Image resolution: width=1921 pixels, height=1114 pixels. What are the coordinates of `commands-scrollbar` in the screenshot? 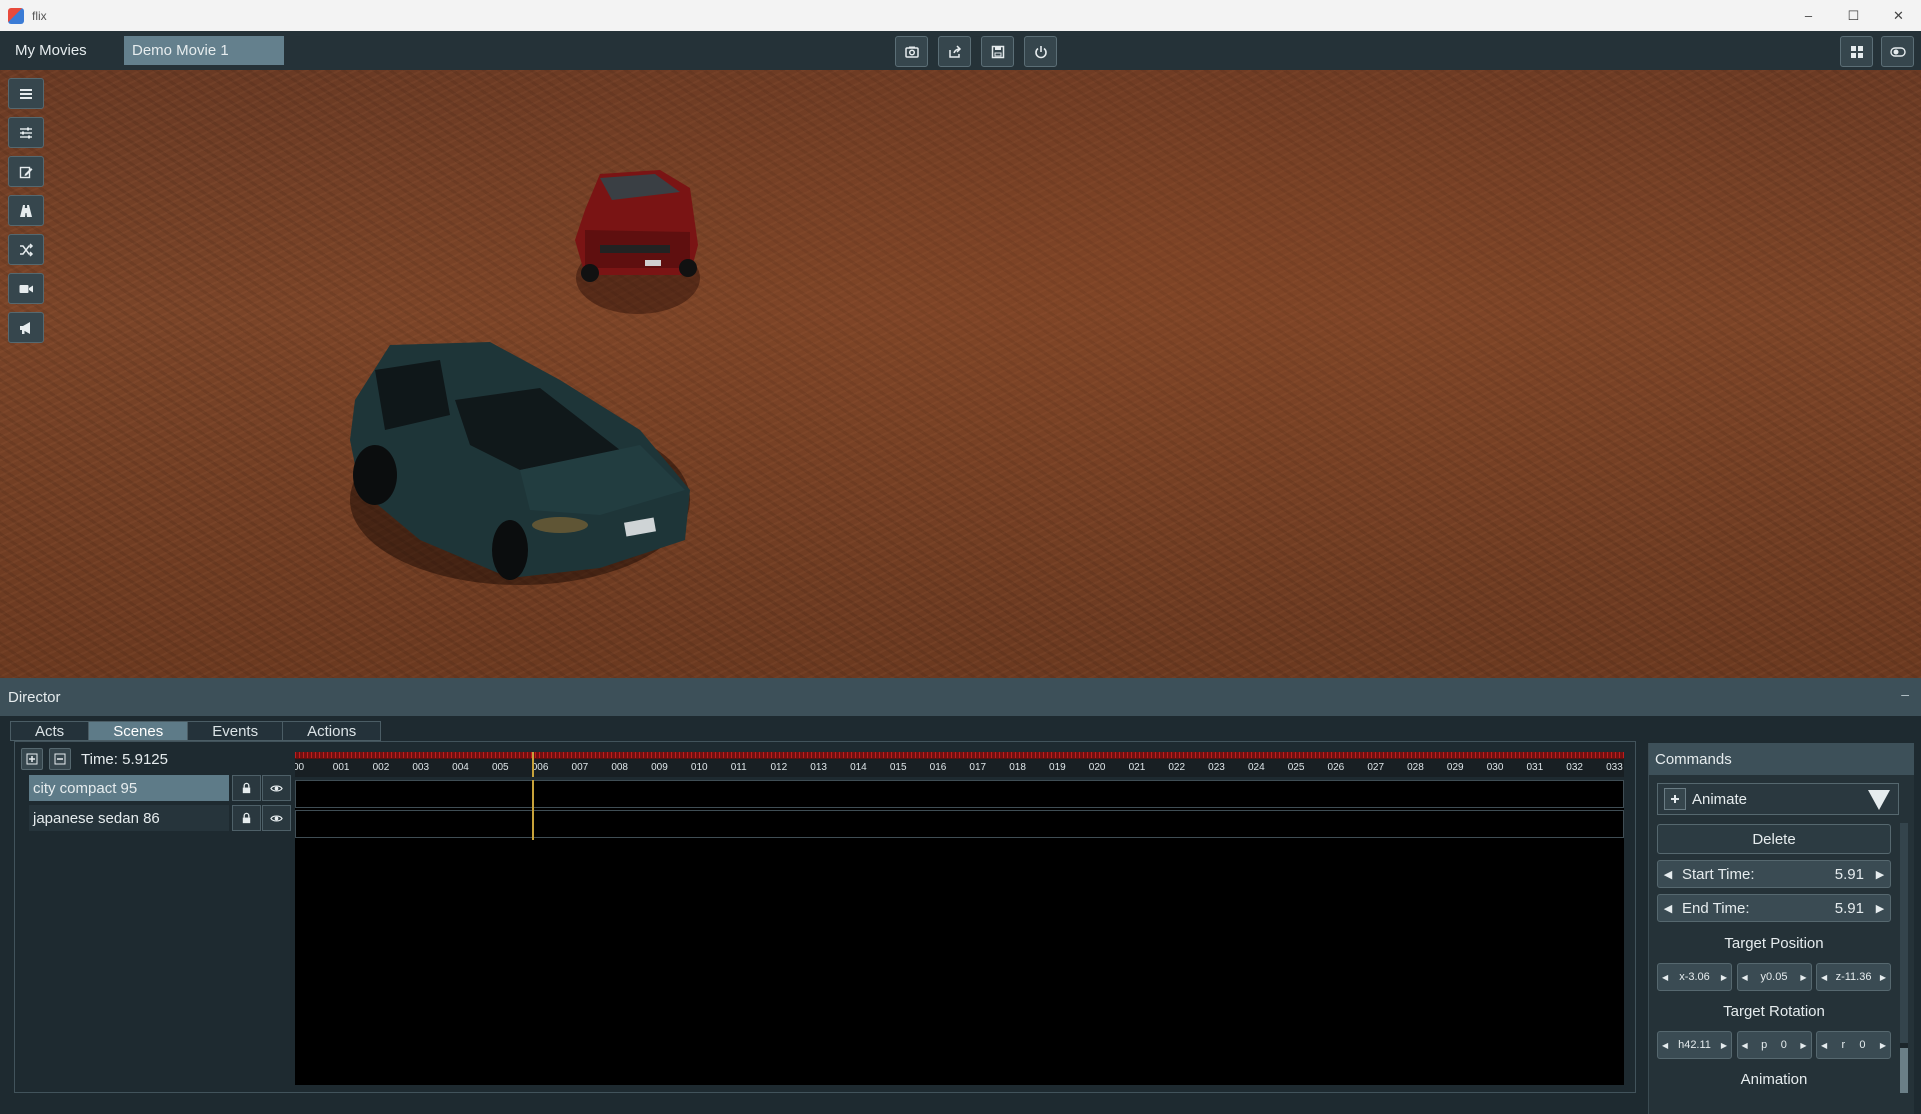 It's located at (1904, 958).